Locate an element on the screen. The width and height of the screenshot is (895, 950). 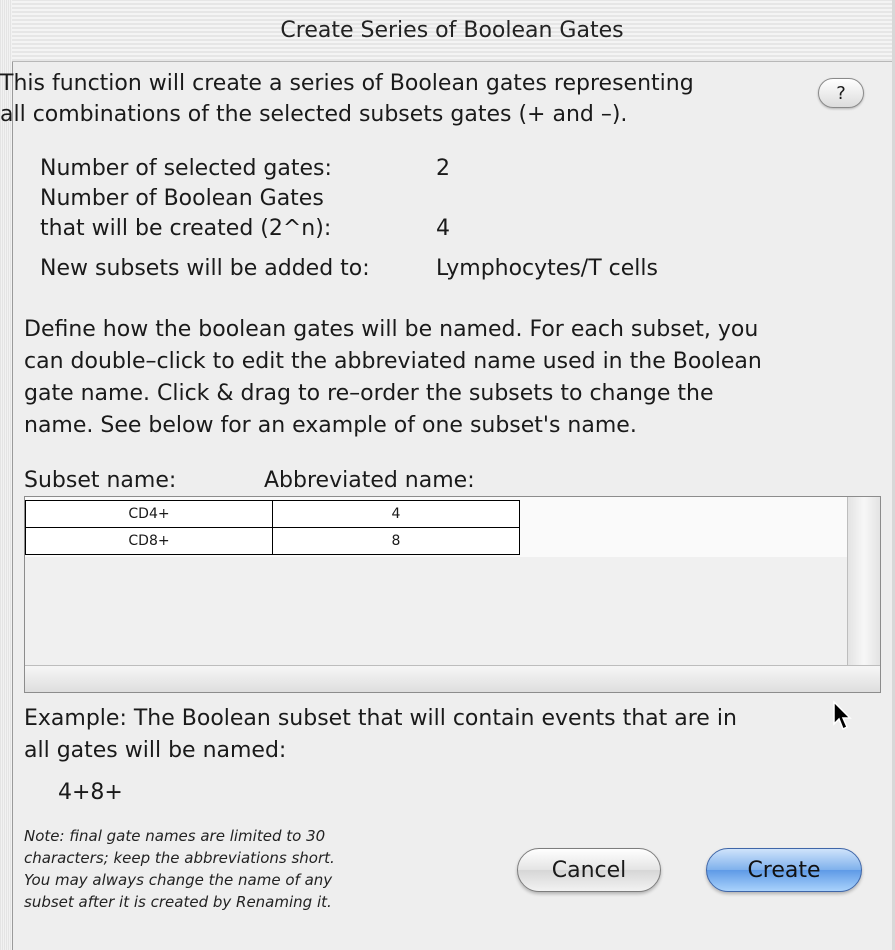
added-to-value: Lymphocytes/T cells is located at coordinates (547, 268).